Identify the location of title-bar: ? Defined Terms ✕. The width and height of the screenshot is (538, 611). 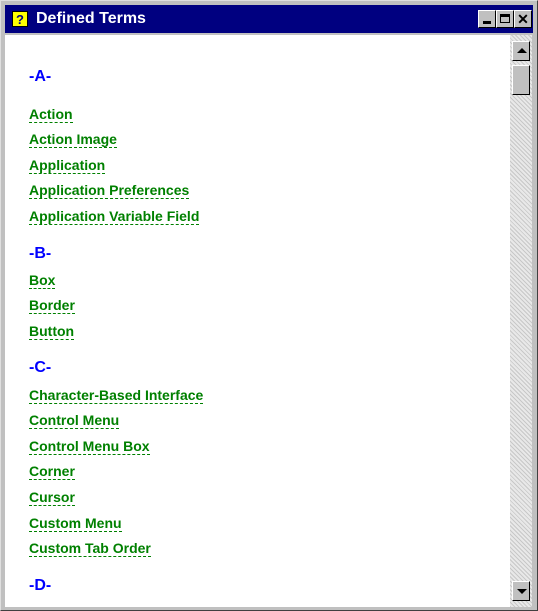
(269, 19).